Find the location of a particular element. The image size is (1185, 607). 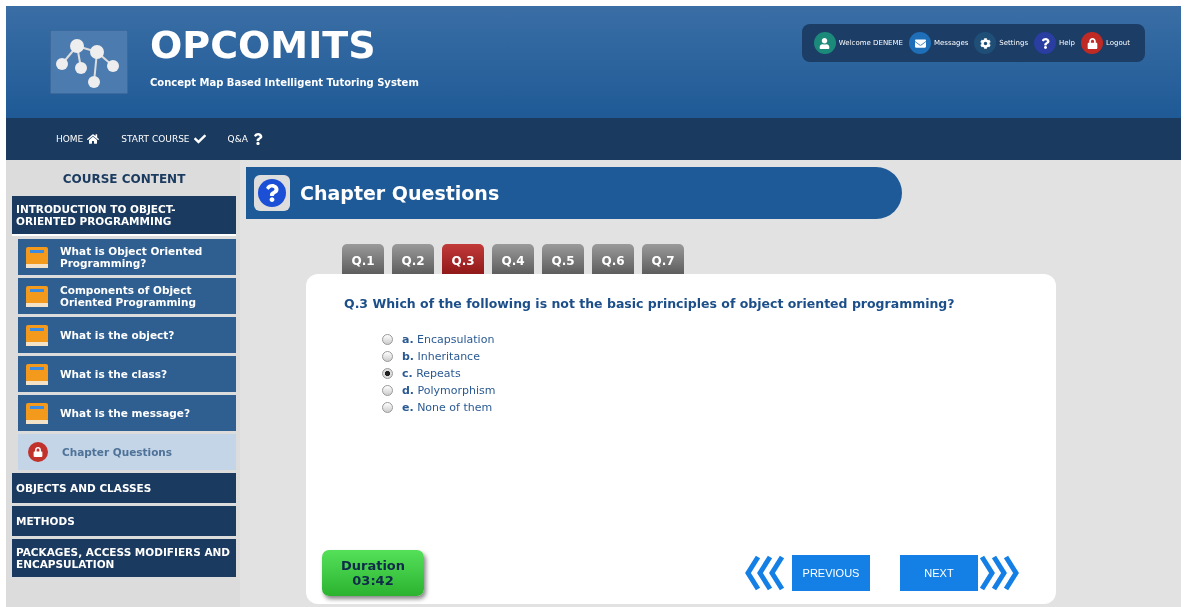

chapter-item: METHODS is located at coordinates (124, 521).